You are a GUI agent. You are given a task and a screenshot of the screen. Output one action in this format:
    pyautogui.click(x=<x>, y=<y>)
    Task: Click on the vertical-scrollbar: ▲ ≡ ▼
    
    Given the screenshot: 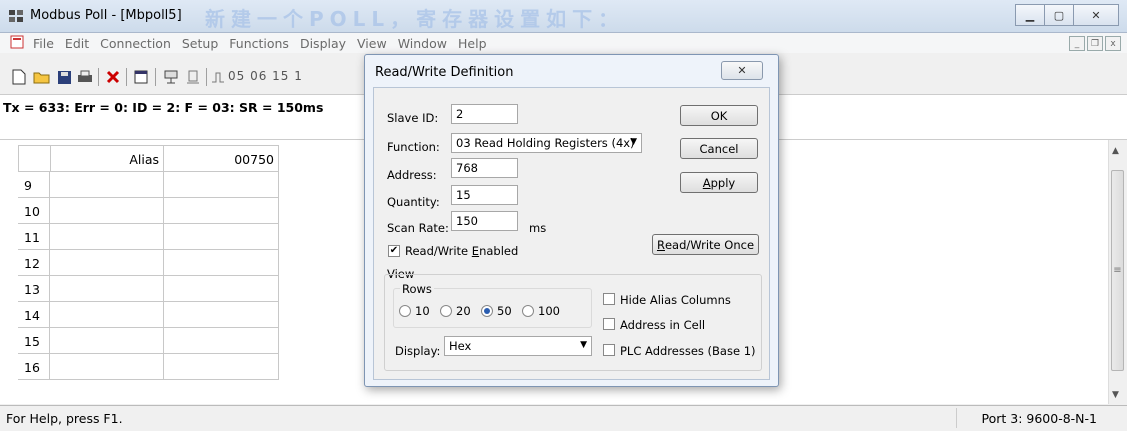 What is the action you would take?
    pyautogui.click(x=1117, y=272)
    